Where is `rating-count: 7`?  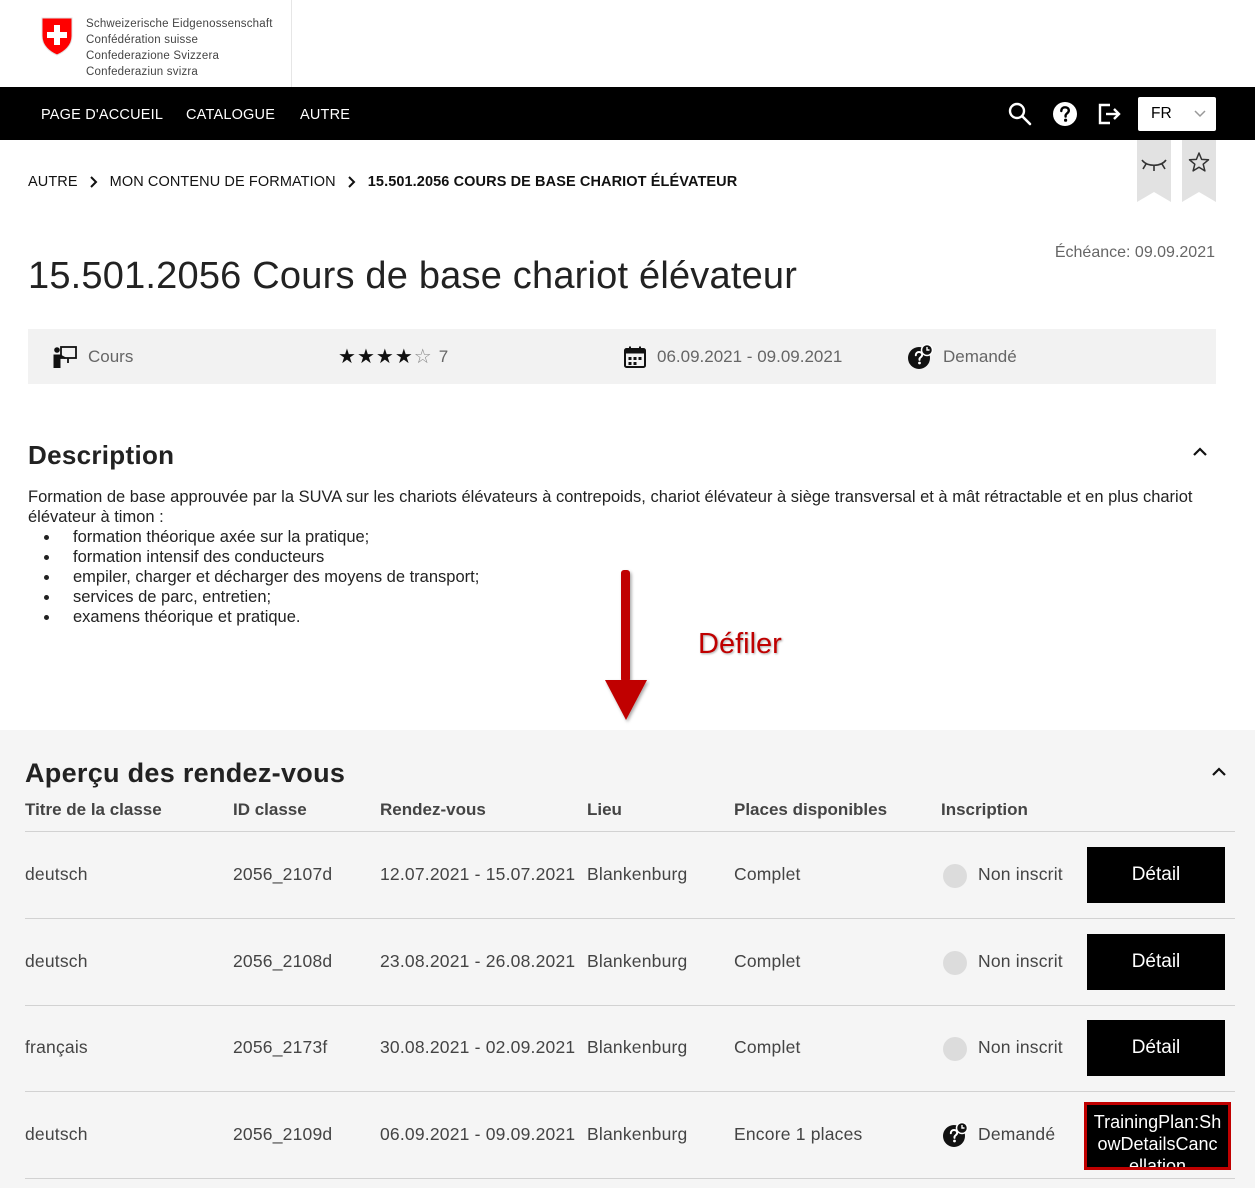 rating-count: 7 is located at coordinates (443, 356).